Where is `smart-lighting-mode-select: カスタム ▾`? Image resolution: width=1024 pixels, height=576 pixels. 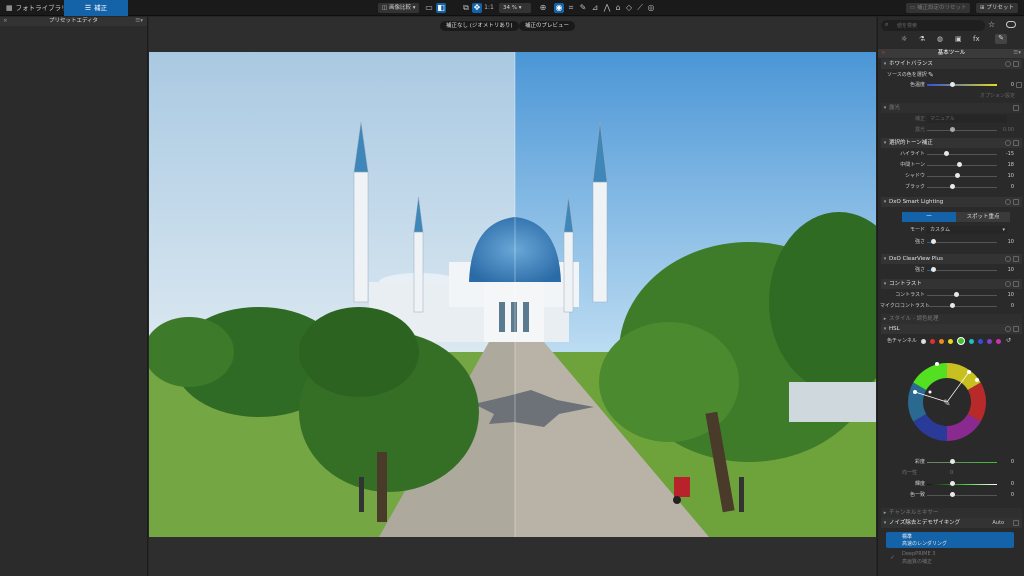 smart-lighting-mode-select: カスタム ▾ is located at coordinates (967, 230).